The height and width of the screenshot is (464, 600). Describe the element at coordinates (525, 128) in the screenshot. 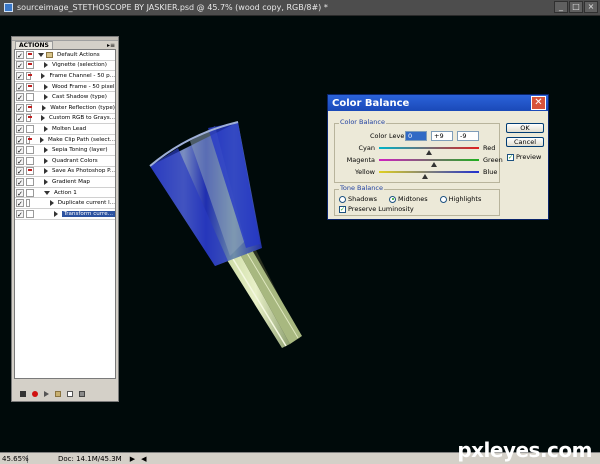

I see `ok-button: OK` at that location.